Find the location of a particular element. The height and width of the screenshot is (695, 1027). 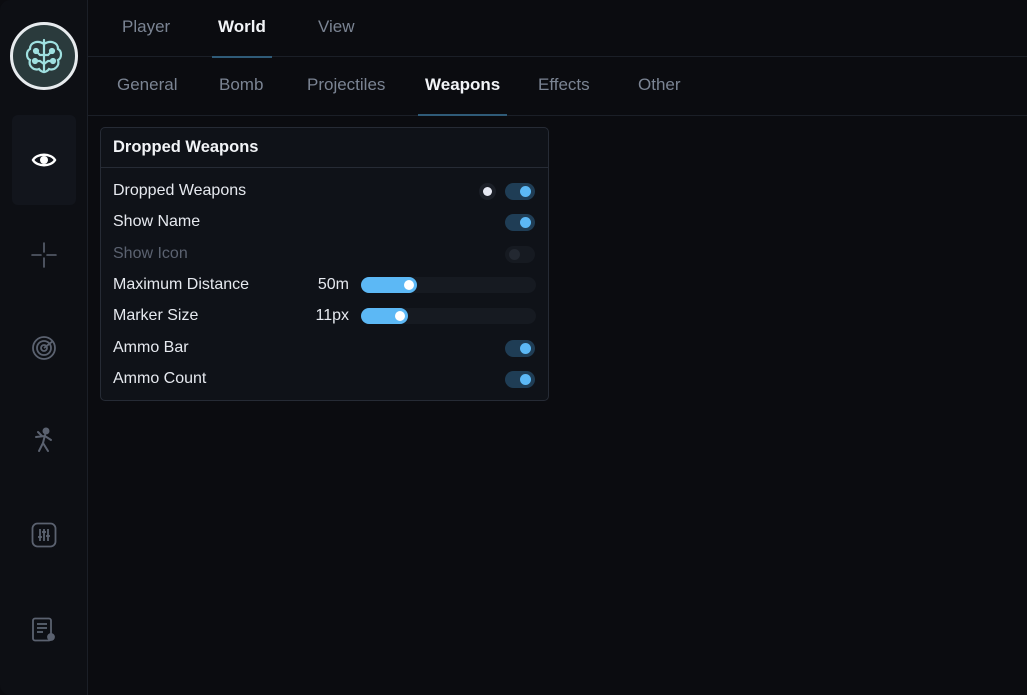

panel-title: Dropped Weapons is located at coordinates (324, 148).